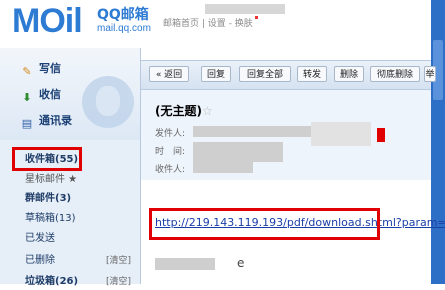 The image size is (445, 290). What do you see at coordinates (430, 74) in the screenshot?
I see `more-button: 举` at bounding box center [430, 74].